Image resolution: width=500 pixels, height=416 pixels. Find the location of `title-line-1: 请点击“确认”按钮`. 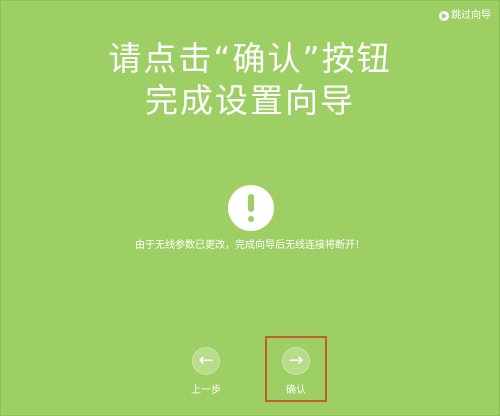

title-line-1: 请点击“确认”按钮 is located at coordinates (250, 58).